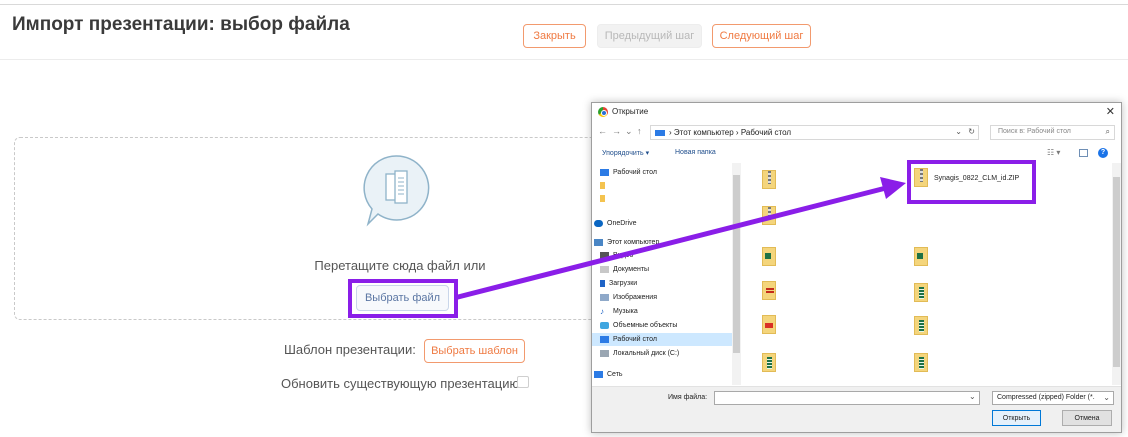 This screenshot has height=437, width=1128. Describe the element at coordinates (958, 131) in the screenshot. I see `address-dropdown-icon: ⌄` at that location.